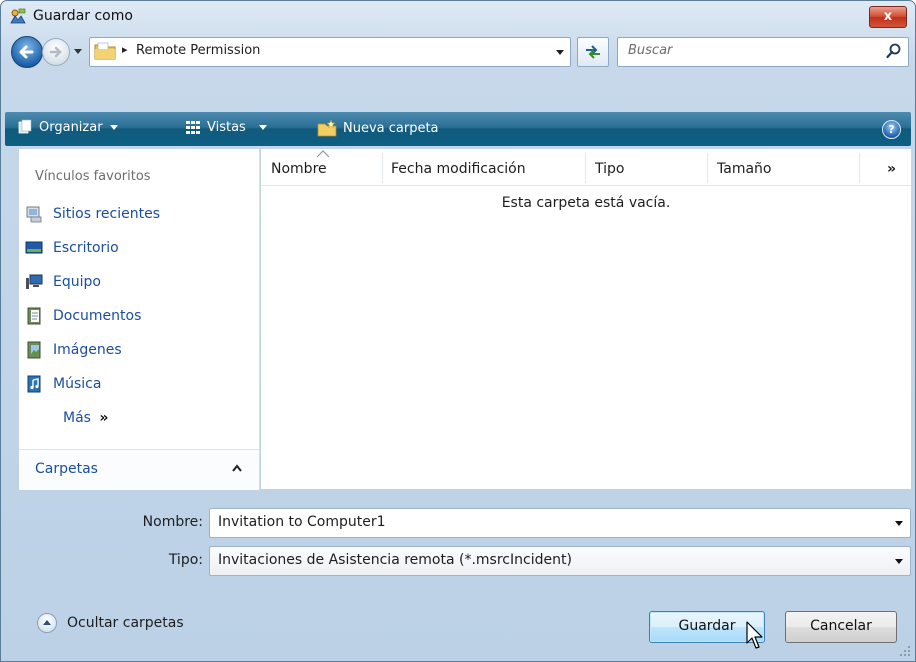 This screenshot has height=662, width=916. What do you see at coordinates (841, 627) in the screenshot?
I see `cancel-button: Cancelar` at bounding box center [841, 627].